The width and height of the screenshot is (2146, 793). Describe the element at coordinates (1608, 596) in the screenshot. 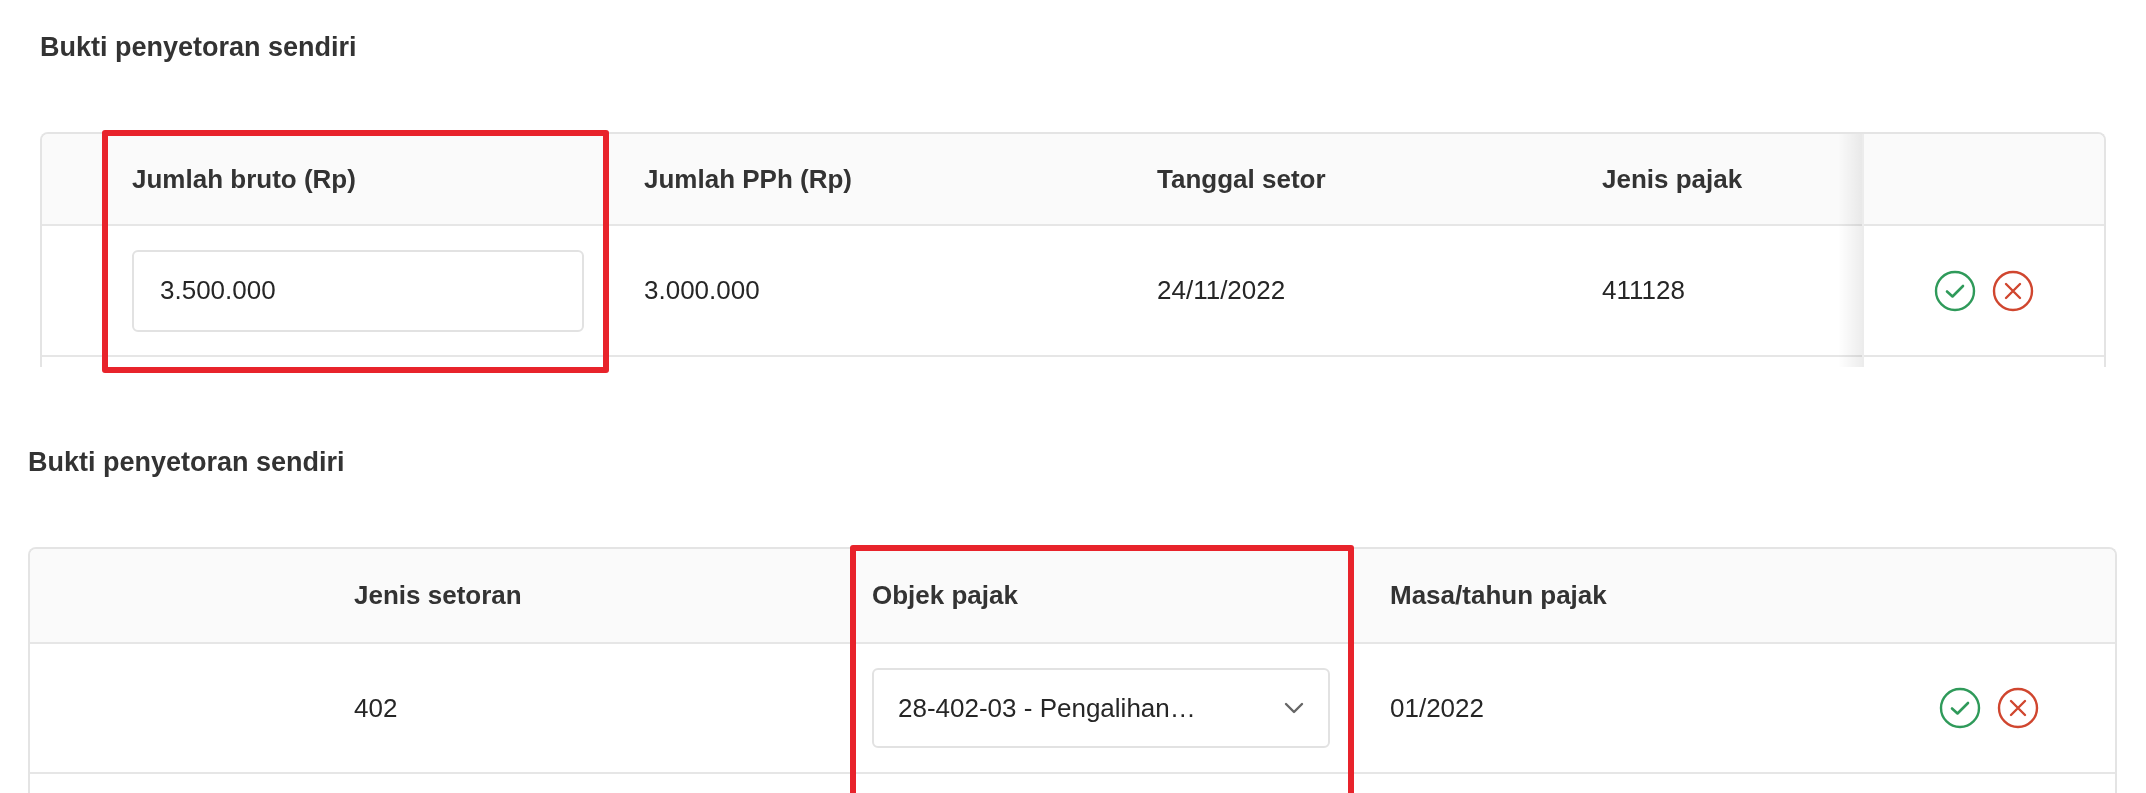

I see `column-header: Masa/tahun pajak` at that location.